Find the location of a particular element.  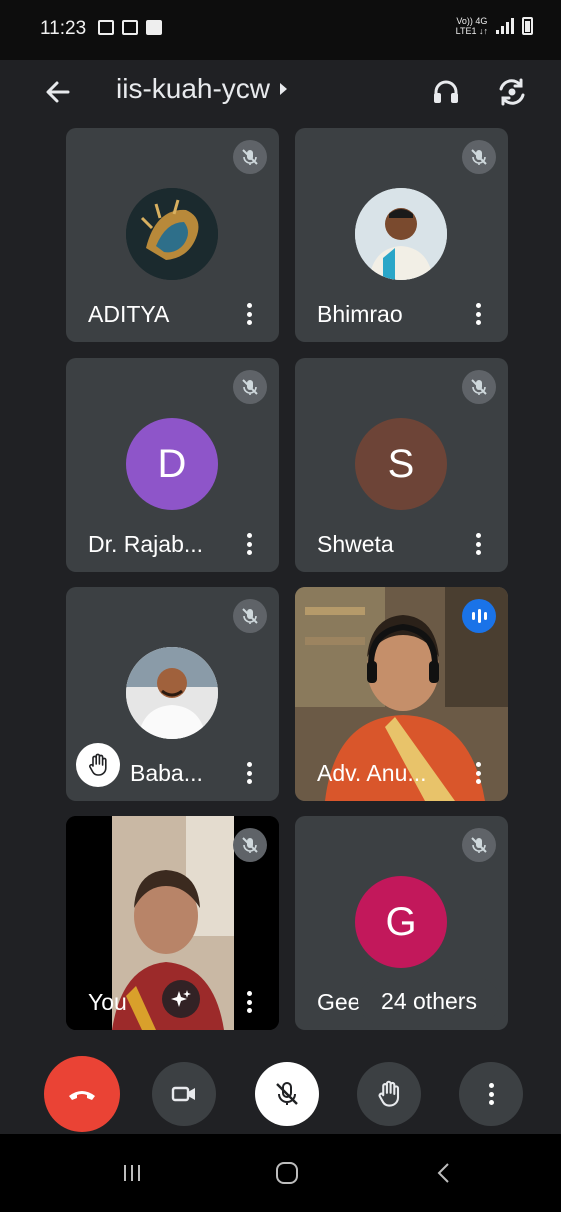

caret-right-icon is located at coordinates (284, 89).